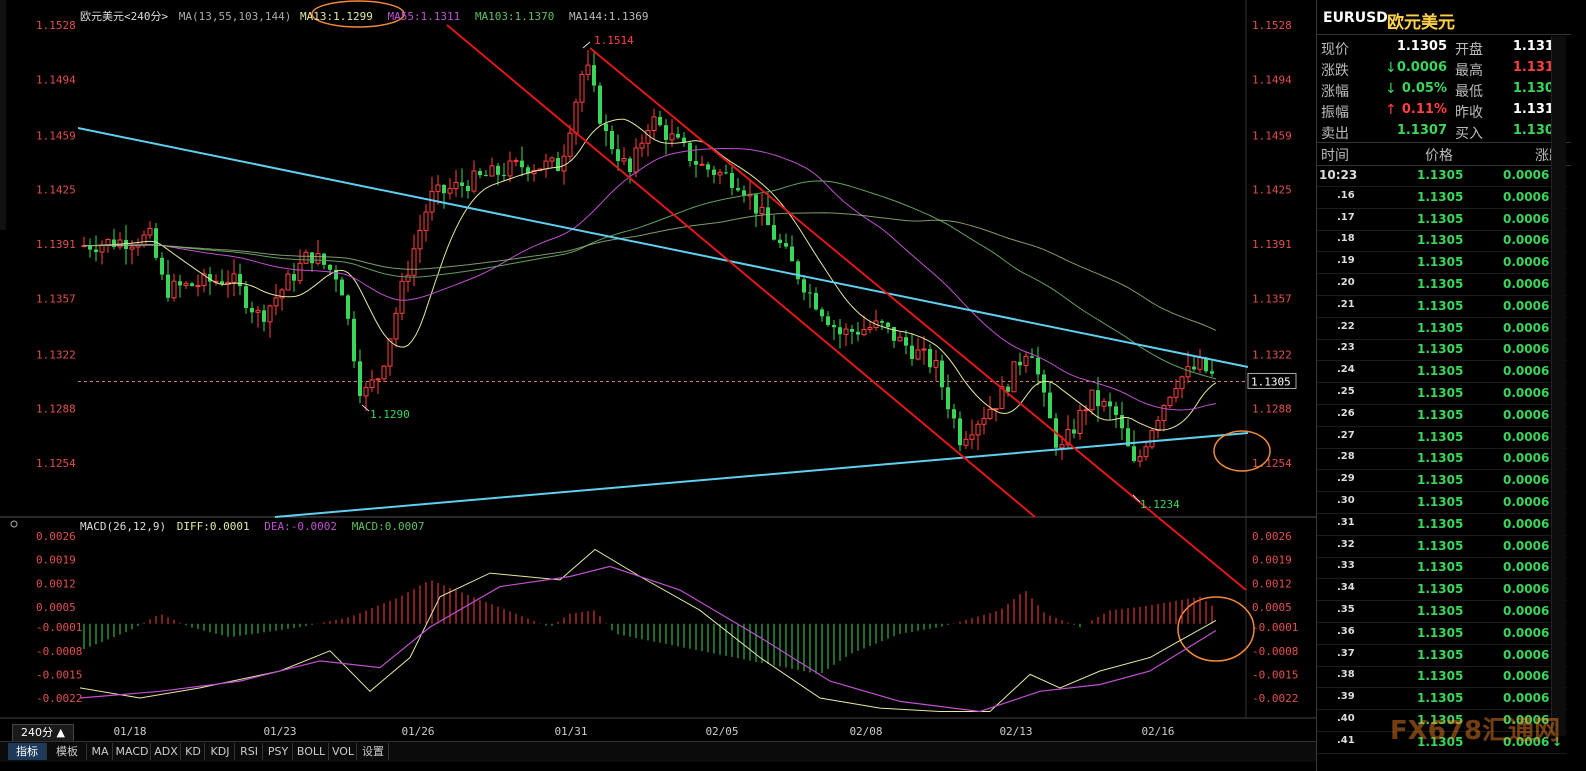 Image resolution: width=1586 pixels, height=771 pixels. What do you see at coordinates (1442, 677) in the screenshot?
I see `tick-row: .381.13050.0006↓` at bounding box center [1442, 677].